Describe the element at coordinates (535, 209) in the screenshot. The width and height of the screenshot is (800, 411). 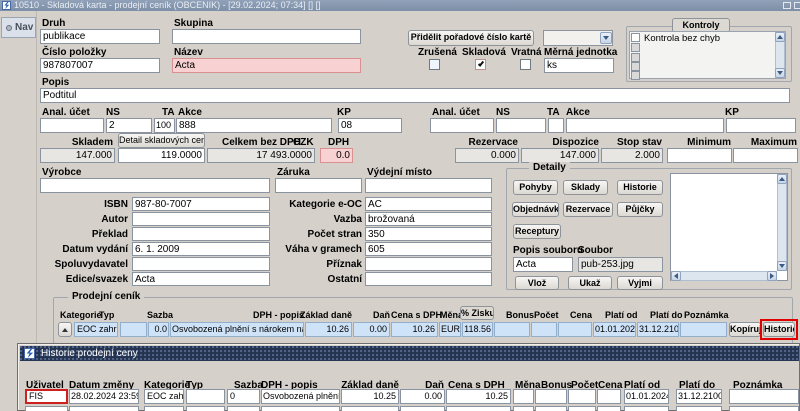
I see `objednavky-button: Objednávky` at that location.